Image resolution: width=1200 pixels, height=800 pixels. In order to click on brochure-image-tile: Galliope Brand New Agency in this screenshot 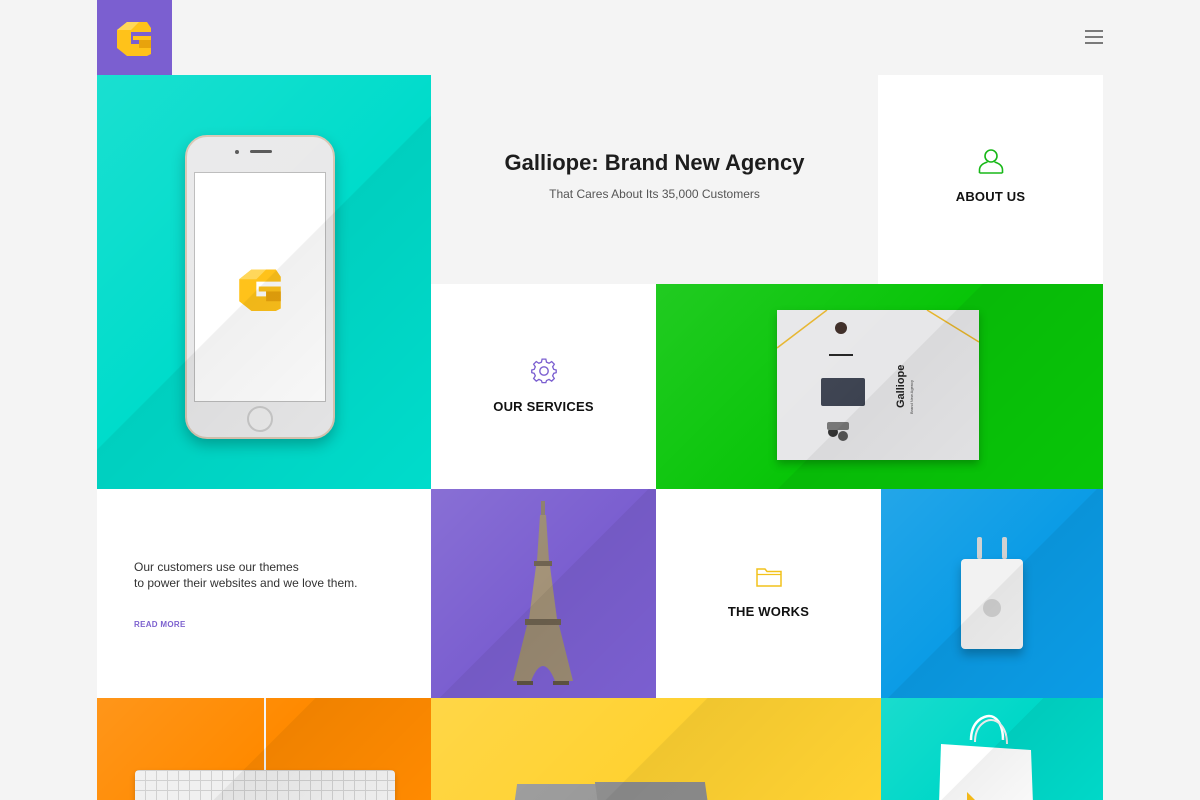, I will do `click(879, 386)`.